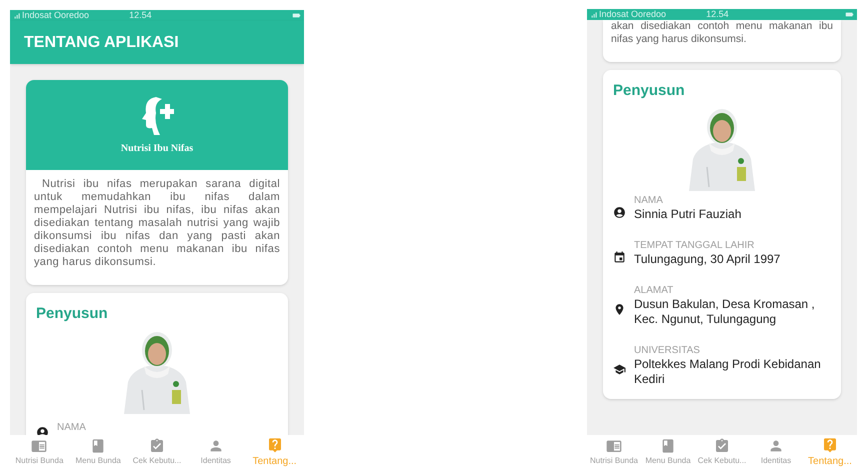 The image size is (859, 470). I want to click on location-pin-icon, so click(619, 309).